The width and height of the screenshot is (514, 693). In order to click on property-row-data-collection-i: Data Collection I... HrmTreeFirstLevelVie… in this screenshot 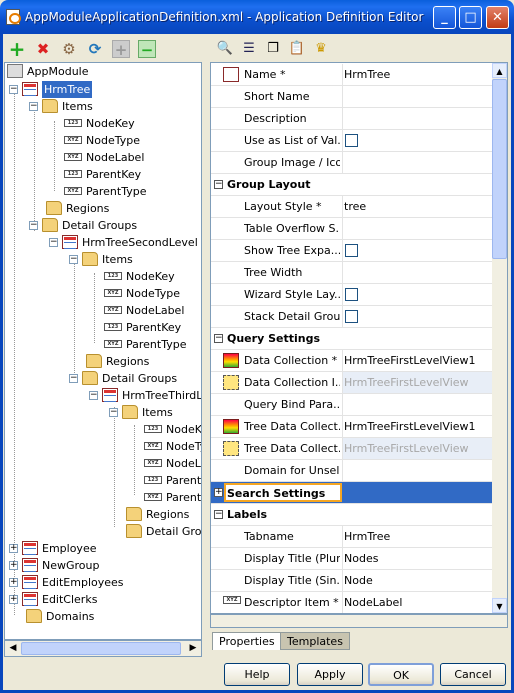, I will do `click(351, 383)`.